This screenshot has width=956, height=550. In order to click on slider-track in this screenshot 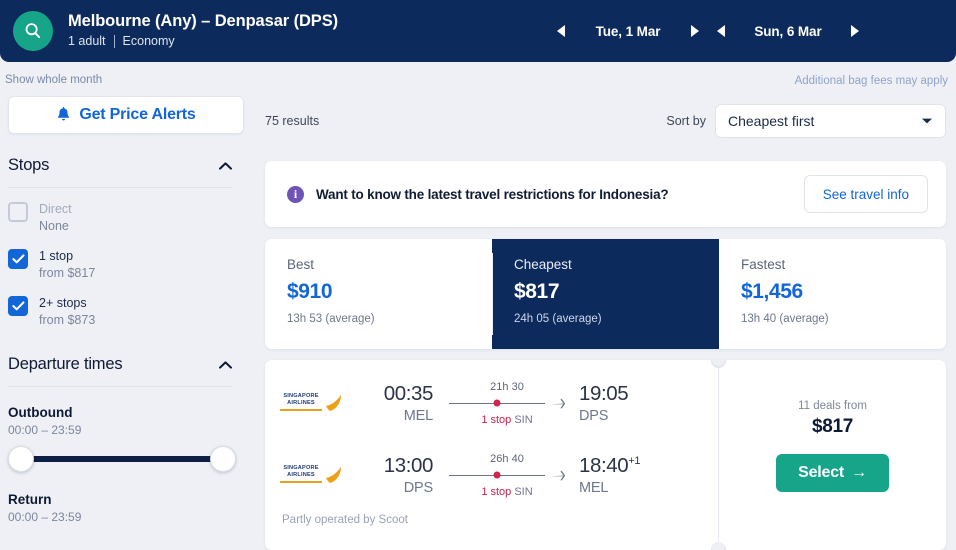, I will do `click(122, 459)`.